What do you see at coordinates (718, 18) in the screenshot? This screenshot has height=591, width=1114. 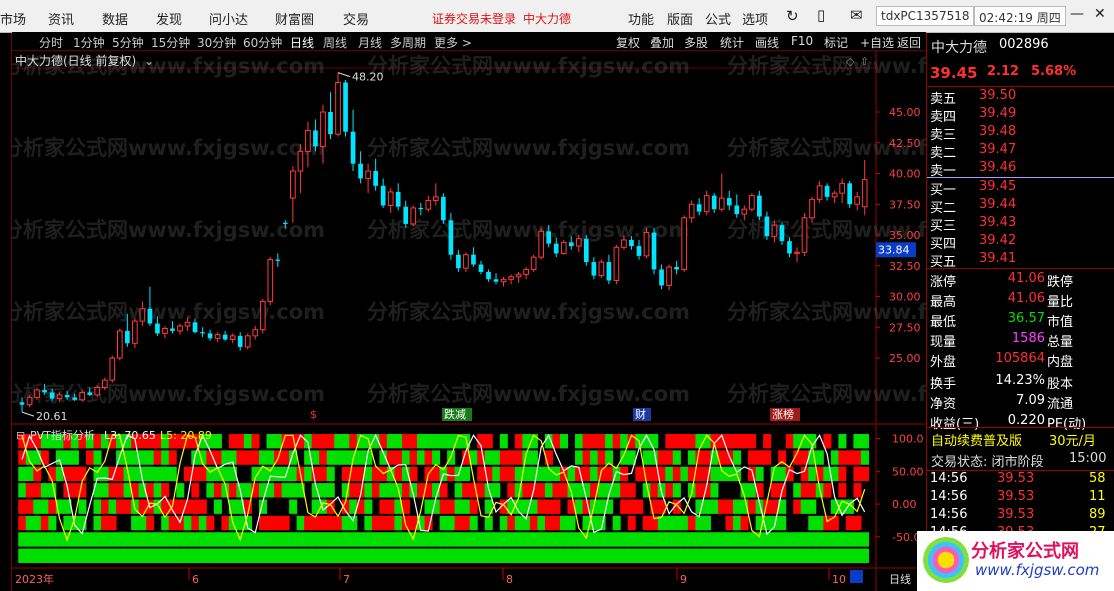 I see `menu-formula: 公式` at bounding box center [718, 18].